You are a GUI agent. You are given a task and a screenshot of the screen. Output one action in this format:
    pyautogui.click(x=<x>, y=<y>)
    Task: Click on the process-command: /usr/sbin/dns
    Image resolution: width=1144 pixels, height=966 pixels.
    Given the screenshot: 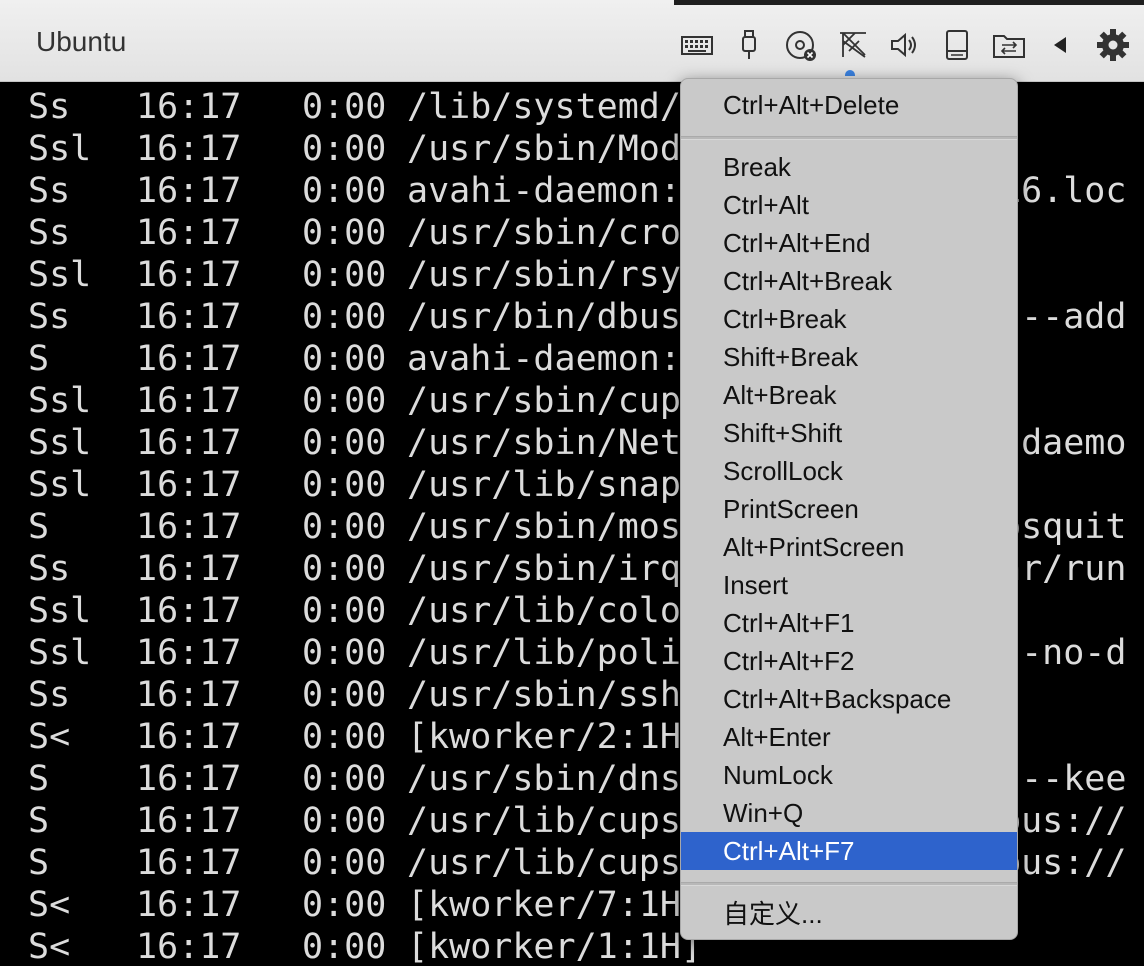 What is the action you would take?
    pyautogui.click(x=544, y=779)
    